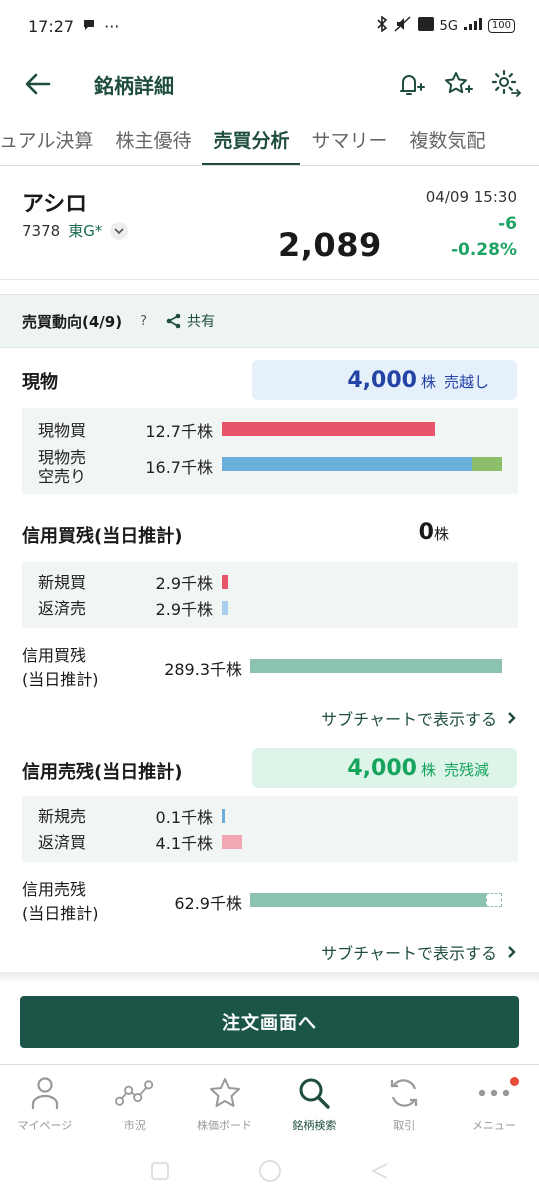 The image size is (539, 1200). I want to click on row-label: 現物買, so click(62, 430).